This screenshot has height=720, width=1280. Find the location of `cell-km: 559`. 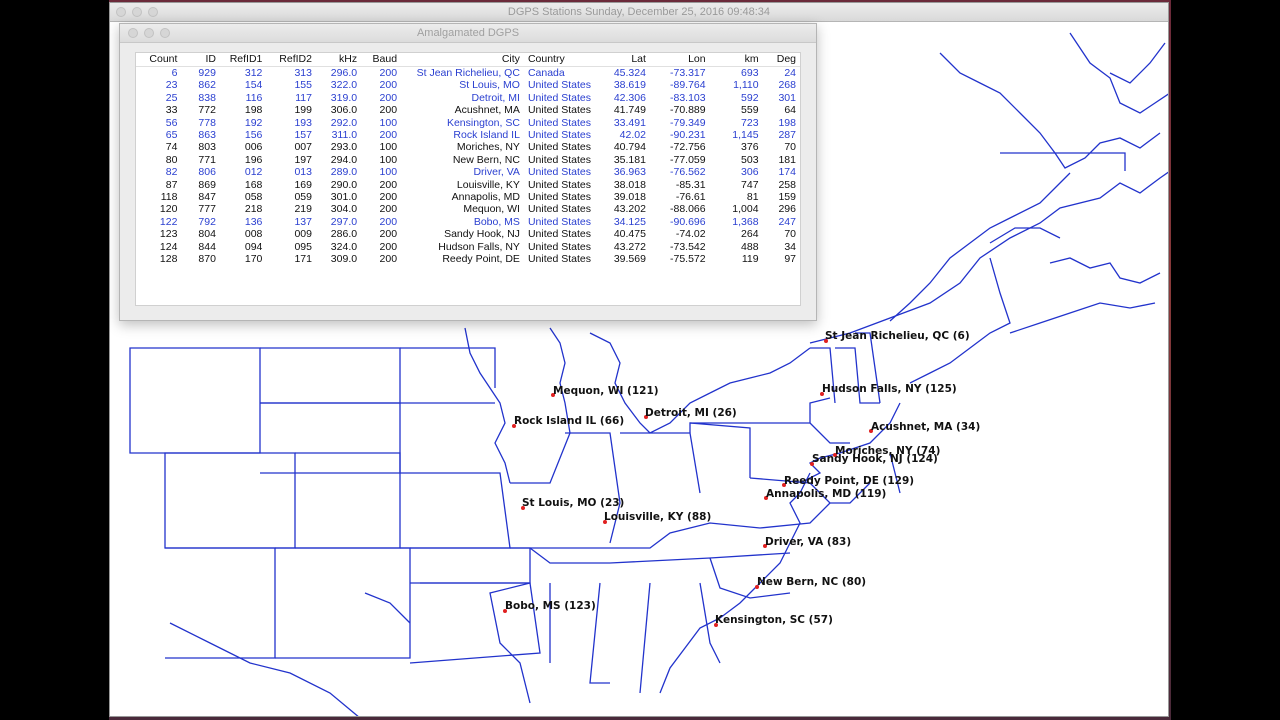

cell-km: 559 is located at coordinates (750, 110).